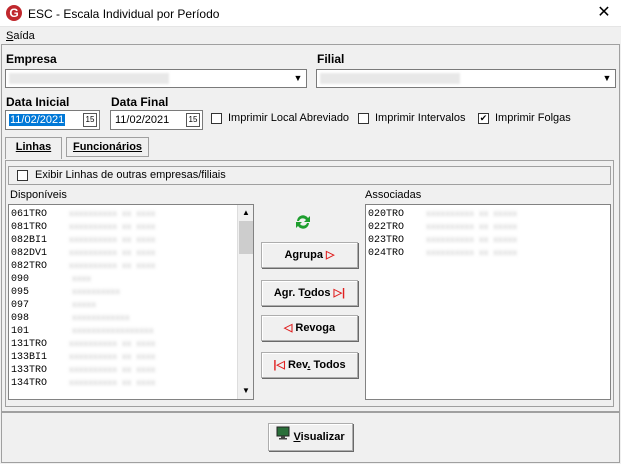 Image resolution: width=621 pixels, height=464 pixels. What do you see at coordinates (22, 175) in the screenshot?
I see `exibir-linhas-checkbox` at bounding box center [22, 175].